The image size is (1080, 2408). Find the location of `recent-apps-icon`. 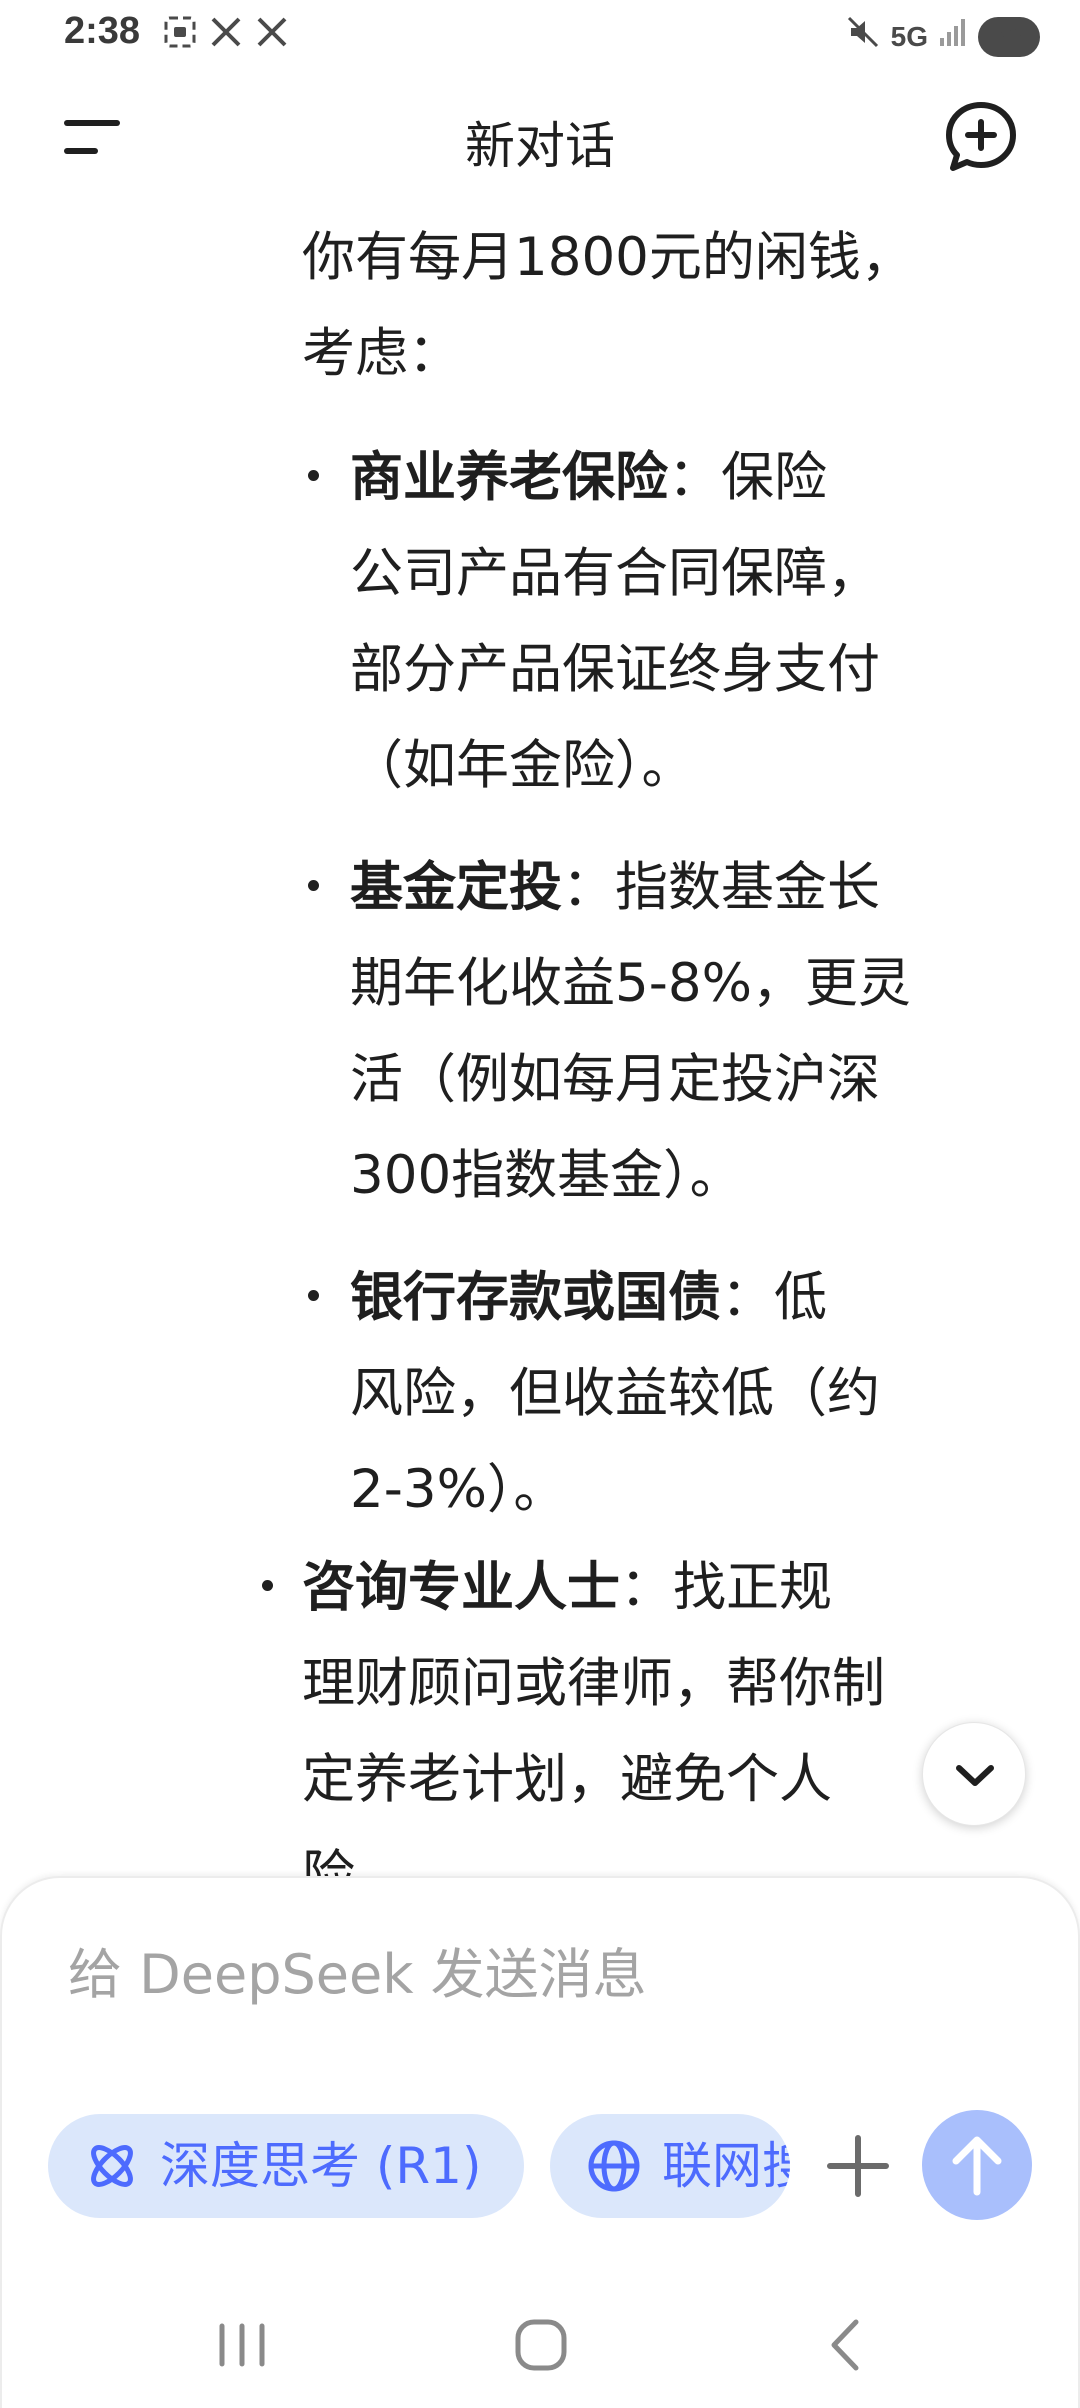

recent-apps-icon is located at coordinates (242, 2345).